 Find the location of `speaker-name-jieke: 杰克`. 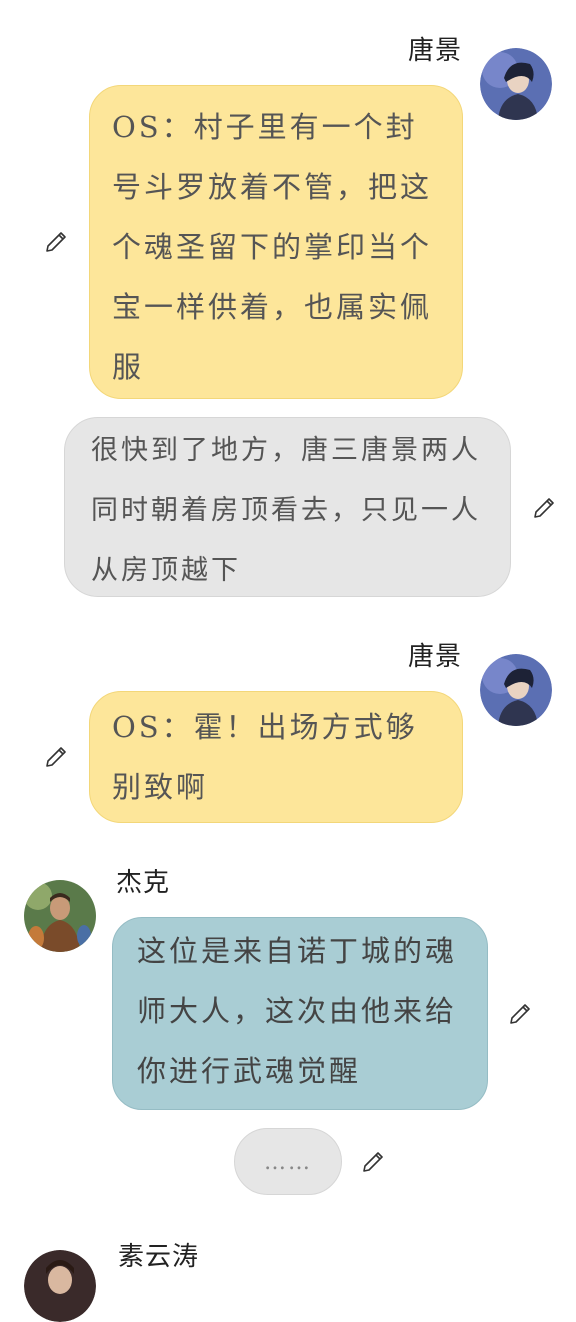

speaker-name-jieke: 杰克 is located at coordinates (143, 883).